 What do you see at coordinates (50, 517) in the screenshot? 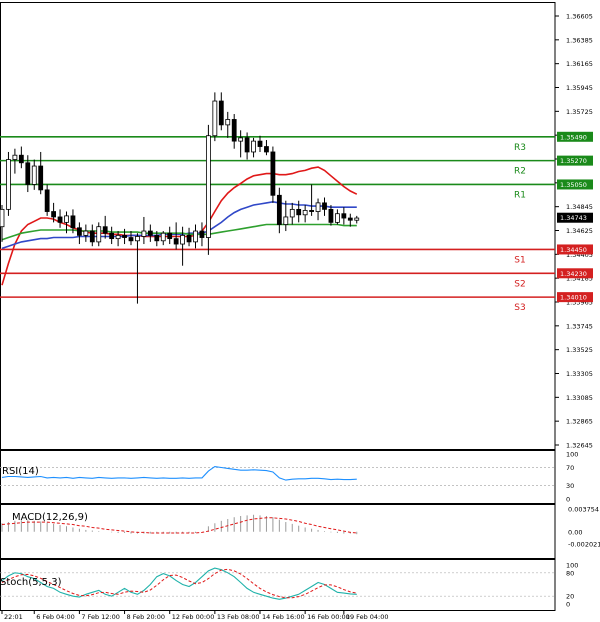
I see `macd-label: MACD(12,26,9)` at bounding box center [50, 517].